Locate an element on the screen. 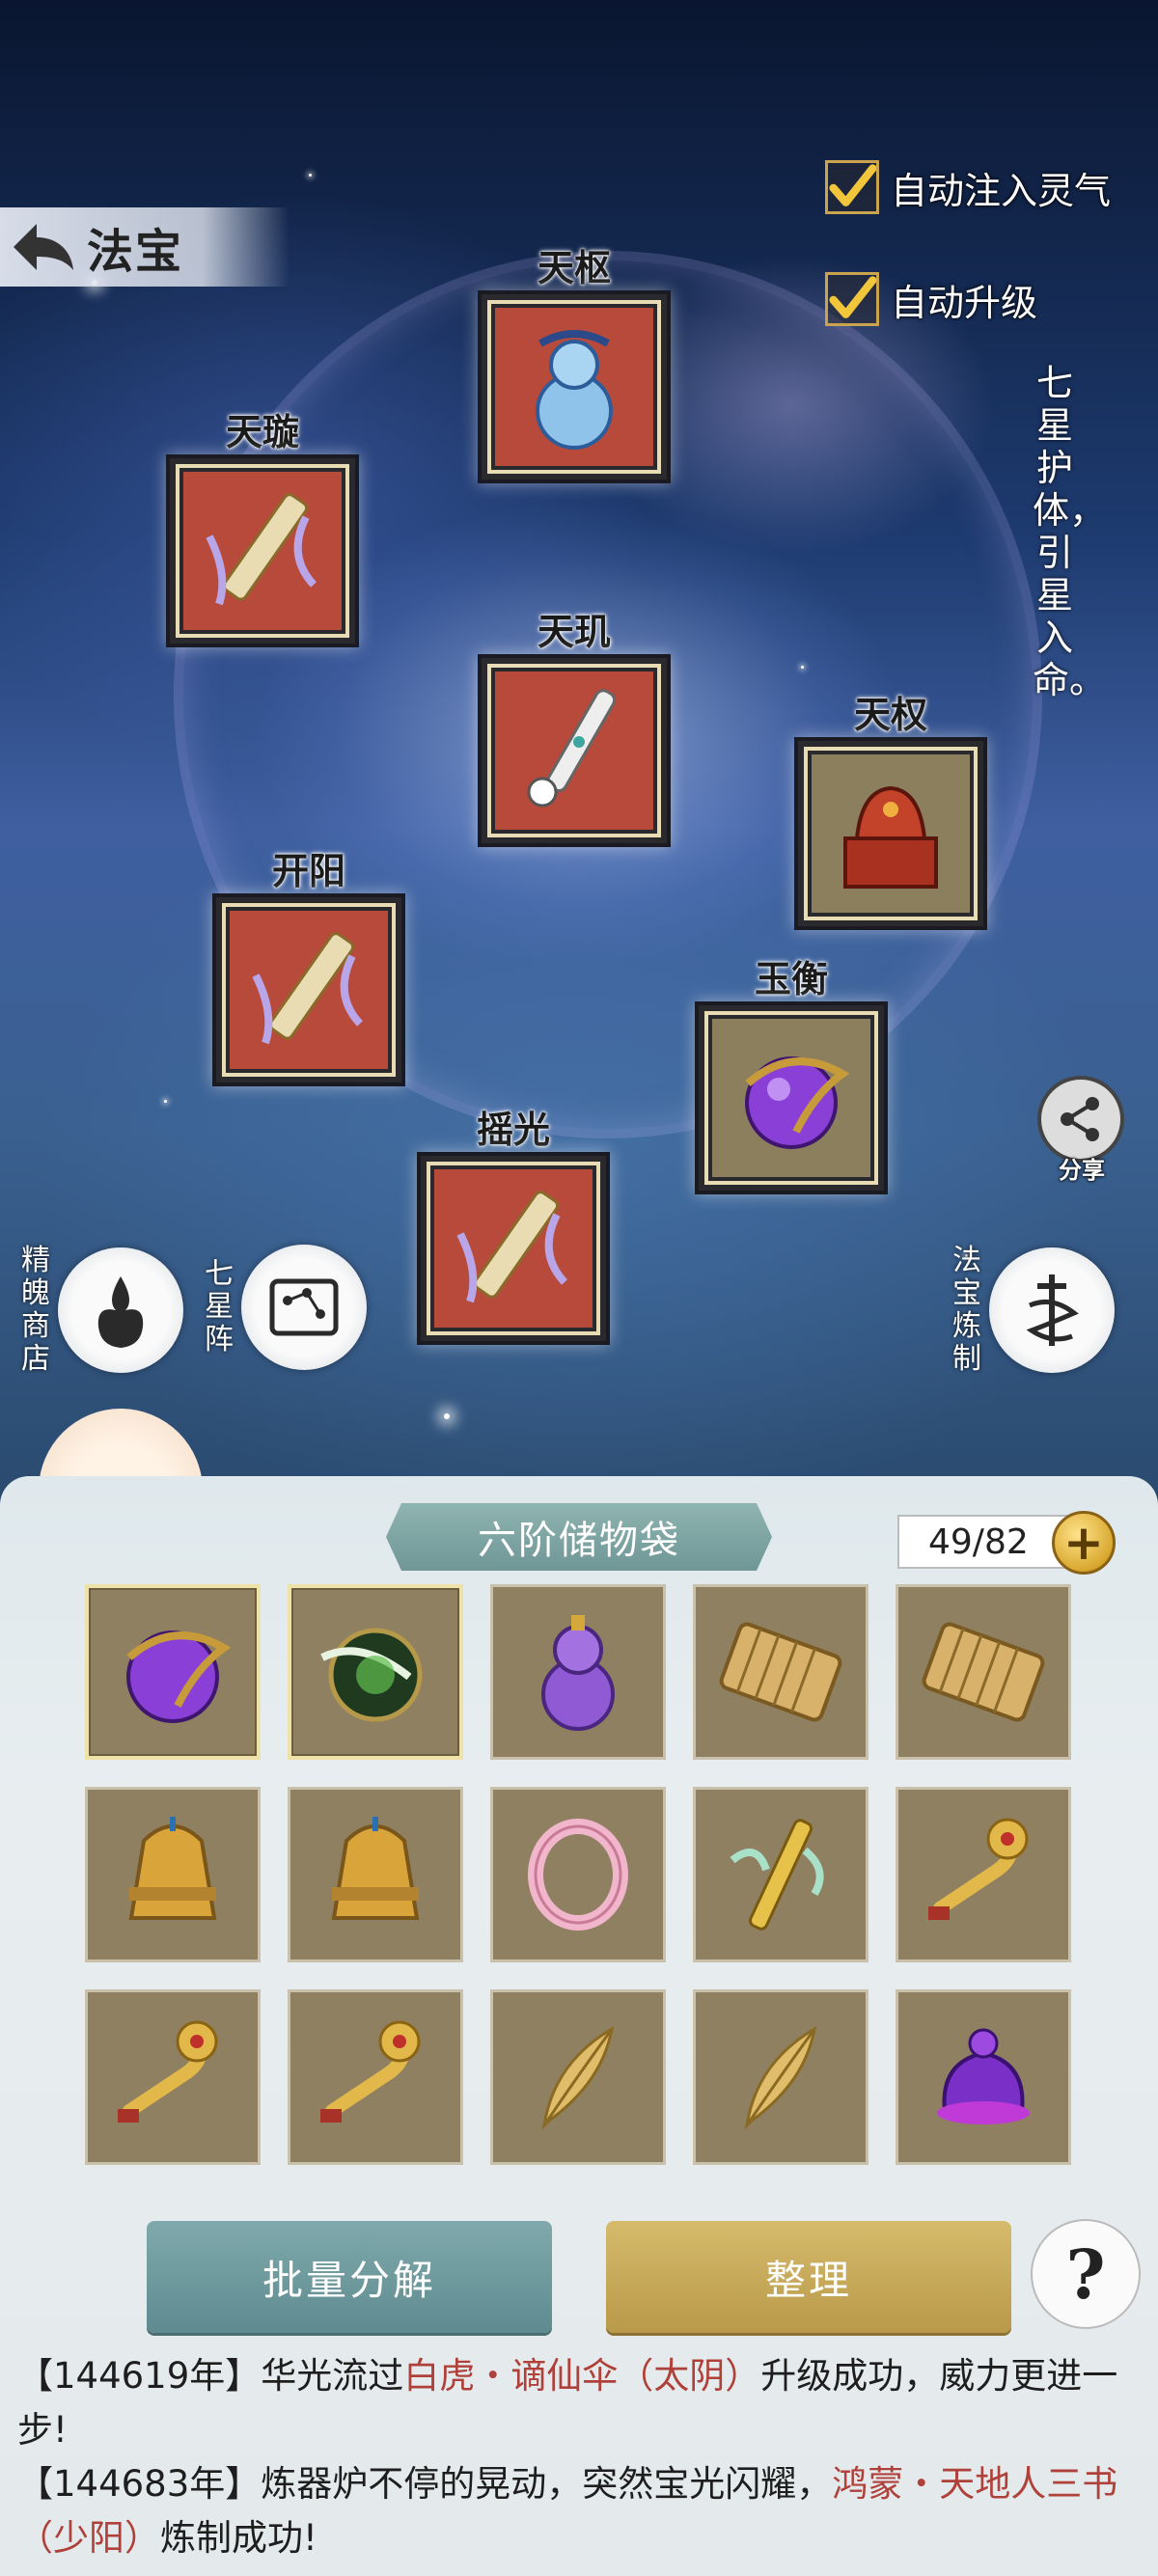  sort-button: 整理 is located at coordinates (808, 2277).